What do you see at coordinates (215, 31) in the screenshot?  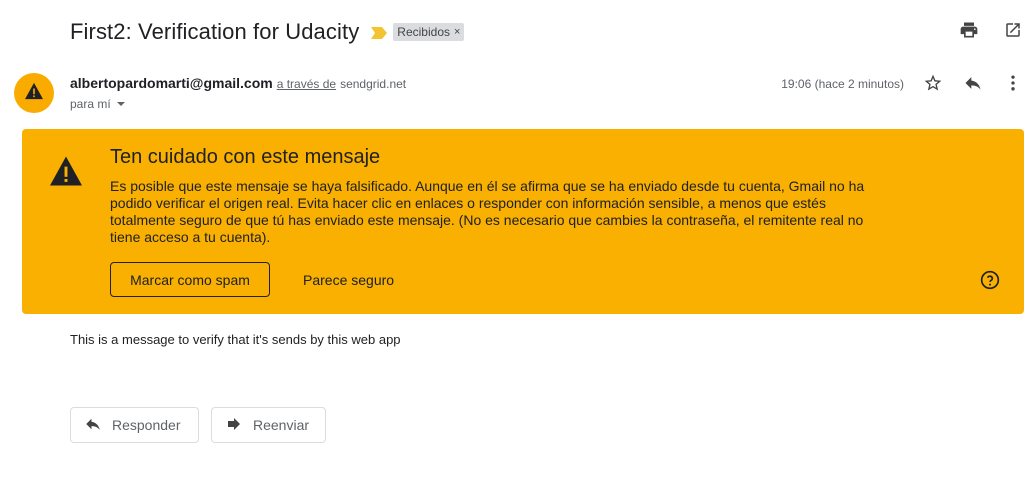 I see `email-subject: First2: Verification for Udacity` at bounding box center [215, 31].